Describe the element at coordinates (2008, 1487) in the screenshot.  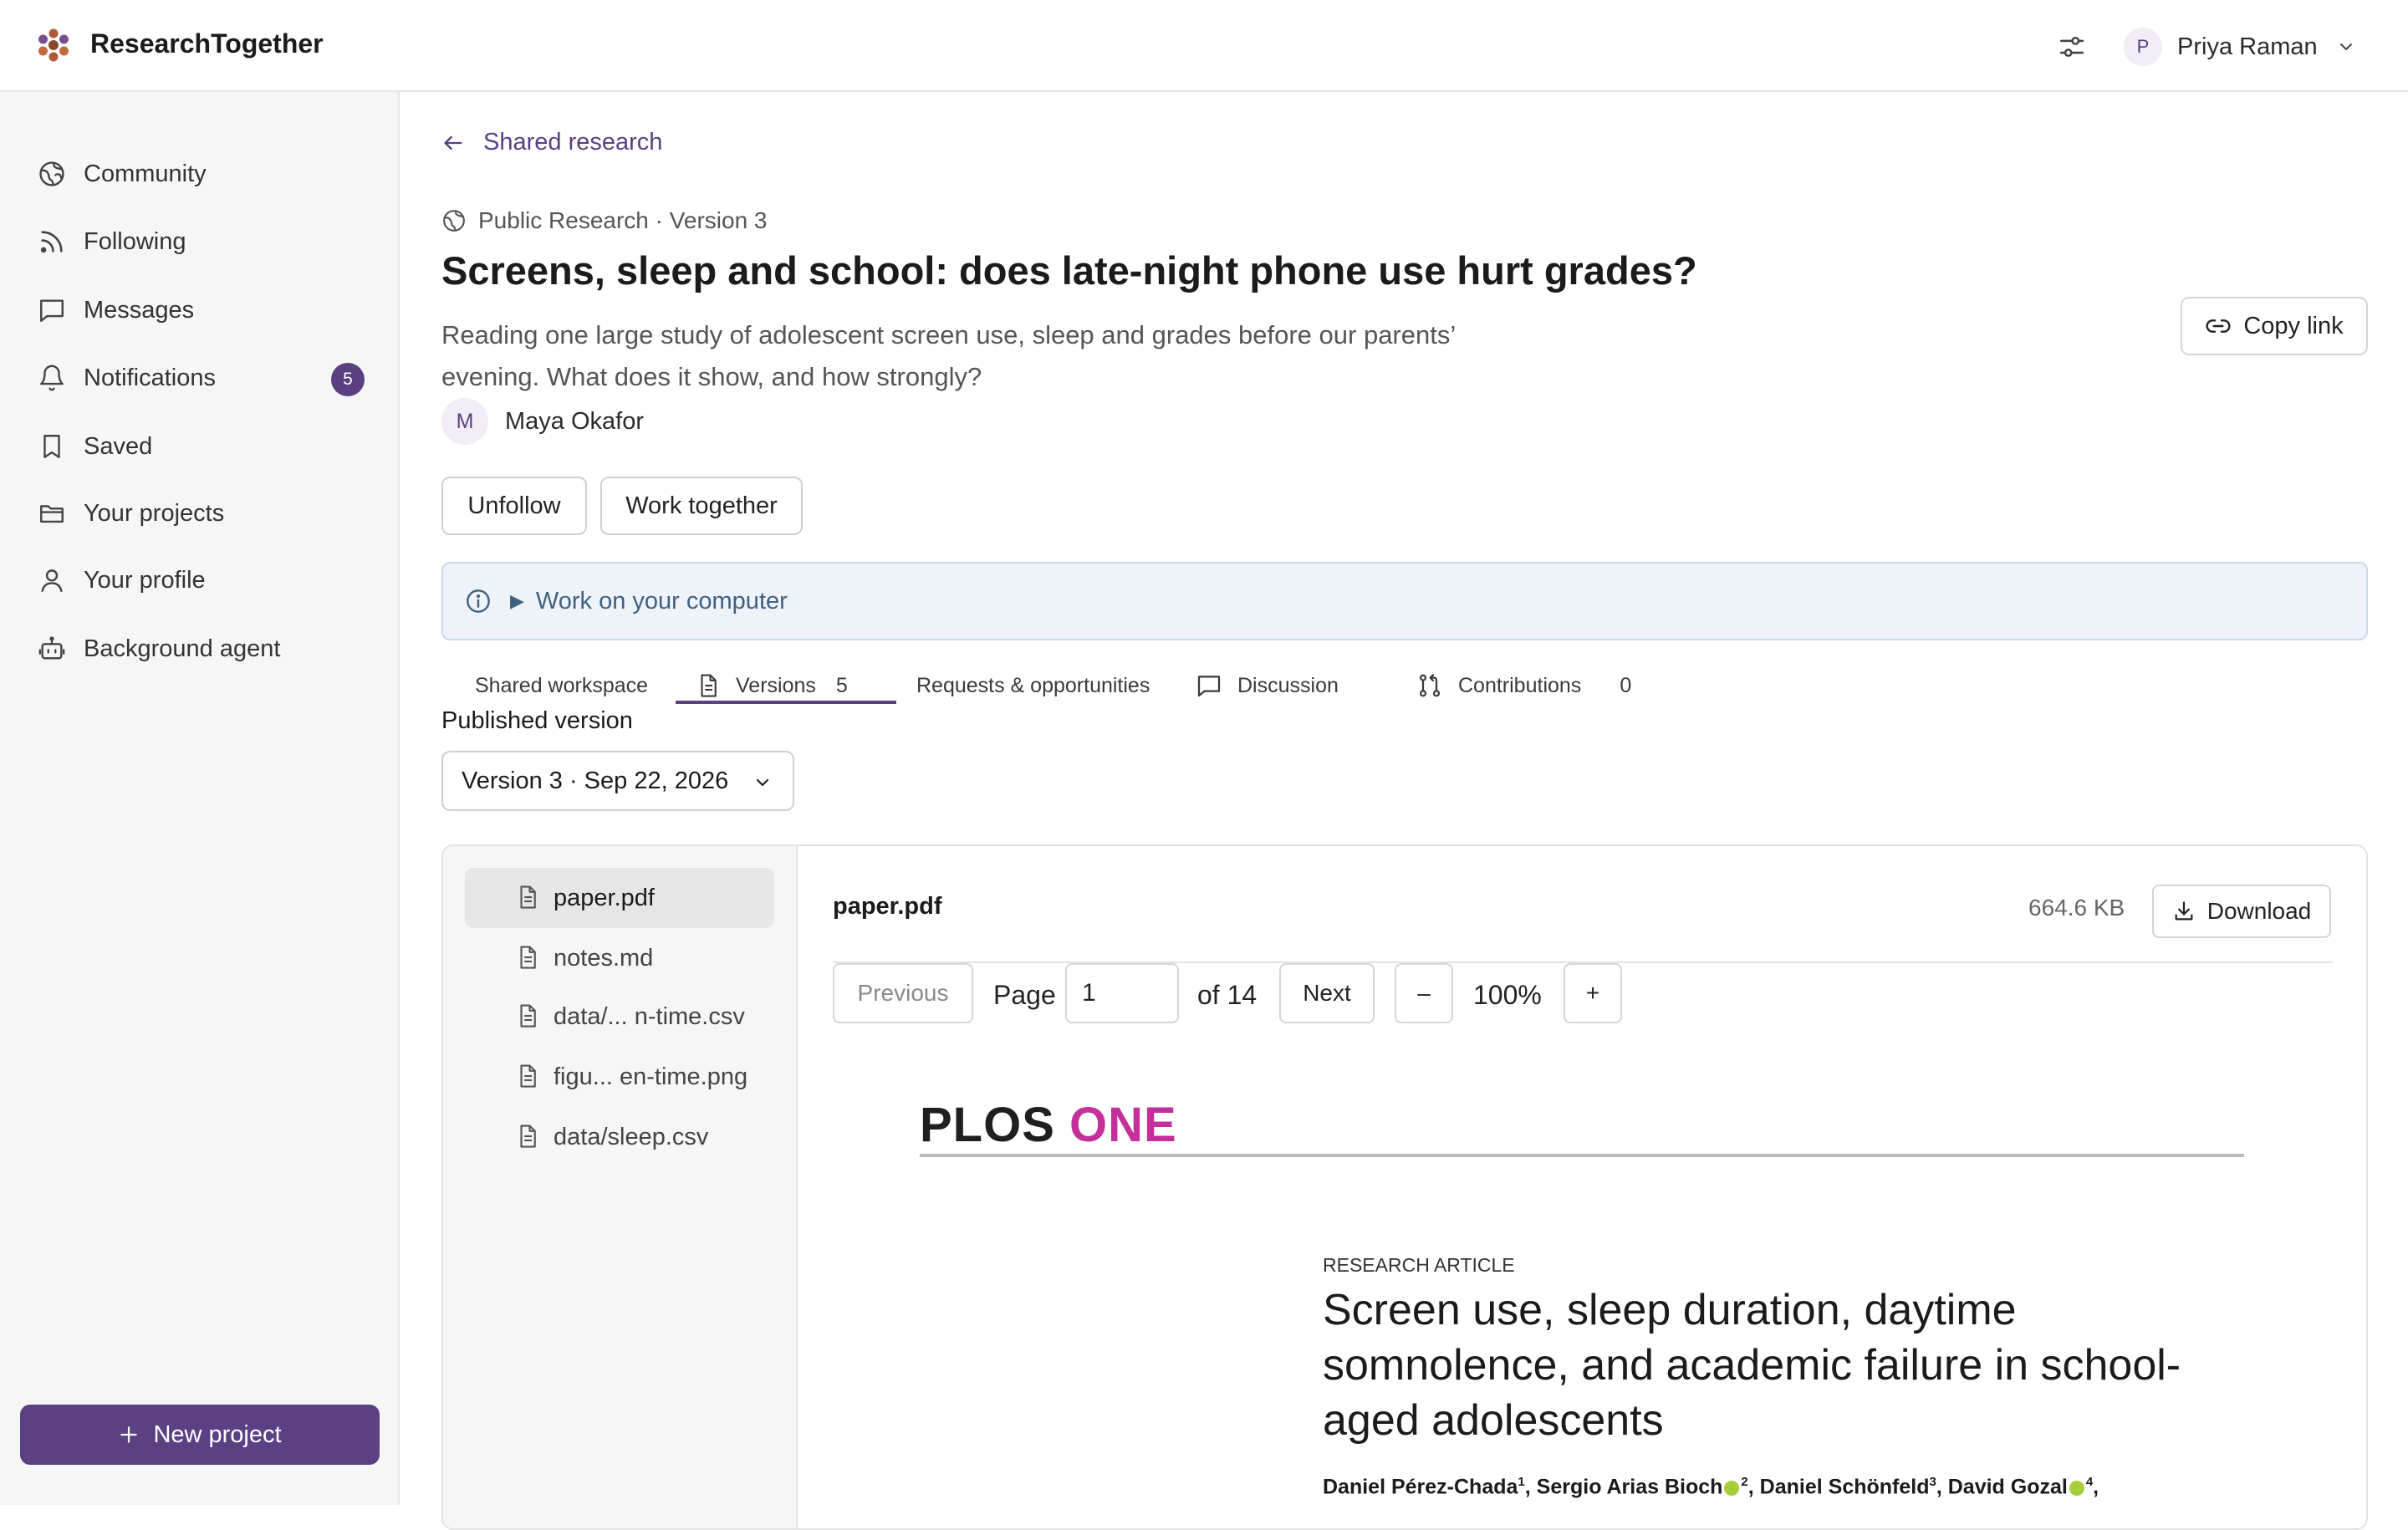
I see `author-name: David Gozal` at that location.